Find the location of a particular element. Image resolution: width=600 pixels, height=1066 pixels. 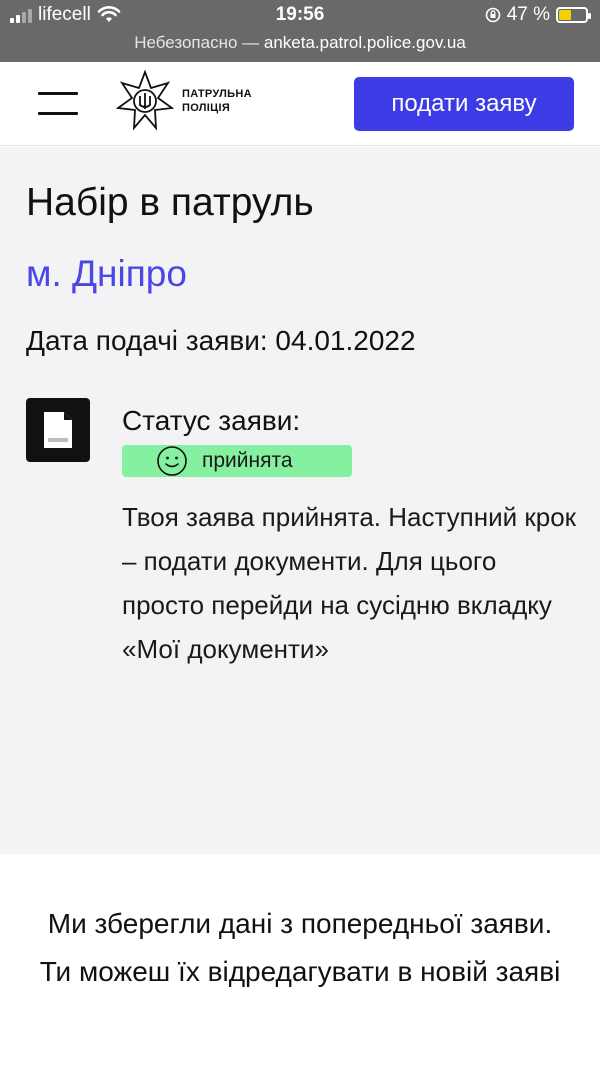

battery-charging-icon is located at coordinates (573, 15).